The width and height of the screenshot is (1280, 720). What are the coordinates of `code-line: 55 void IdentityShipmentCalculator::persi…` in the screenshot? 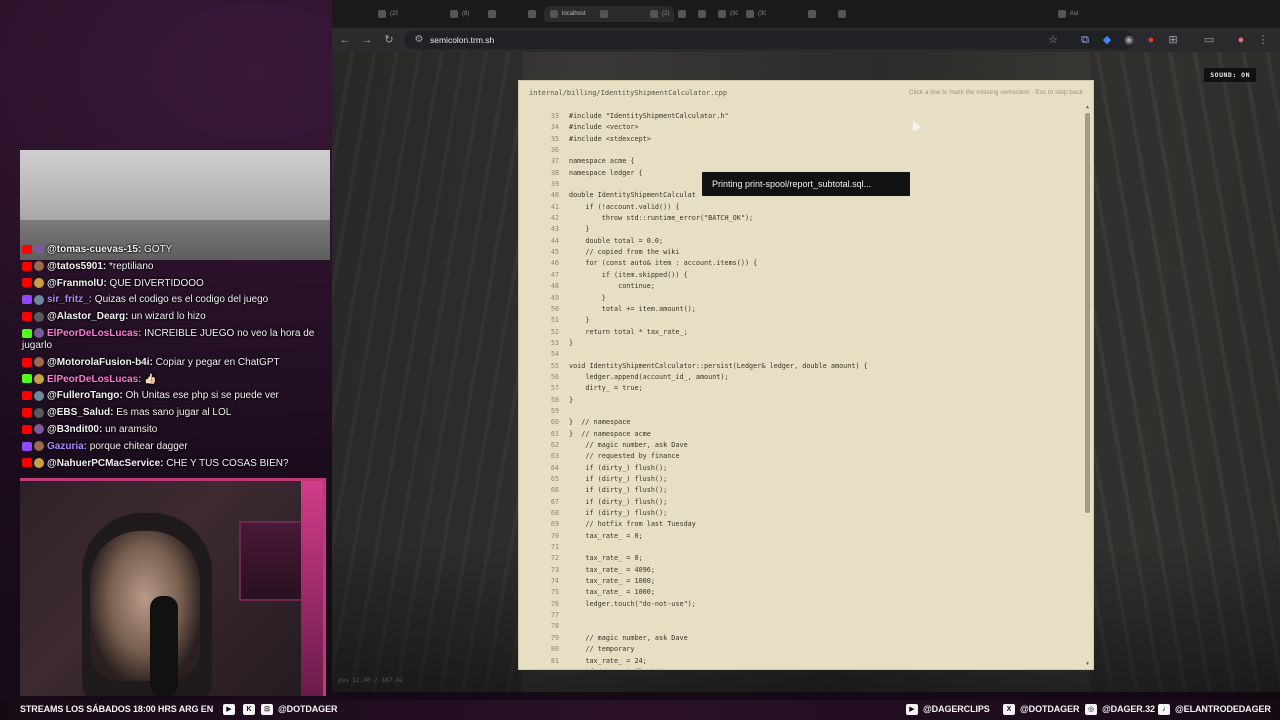 It's located at (802, 366).